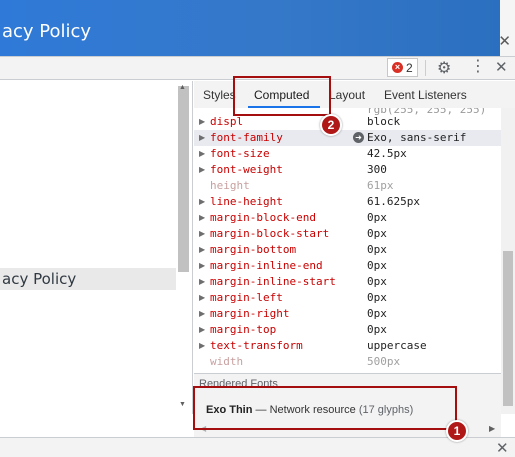 This screenshot has width=515, height=457. Describe the element at coordinates (492, 428) in the screenshot. I see `scroll-right-arrow-icon: ▶` at that location.